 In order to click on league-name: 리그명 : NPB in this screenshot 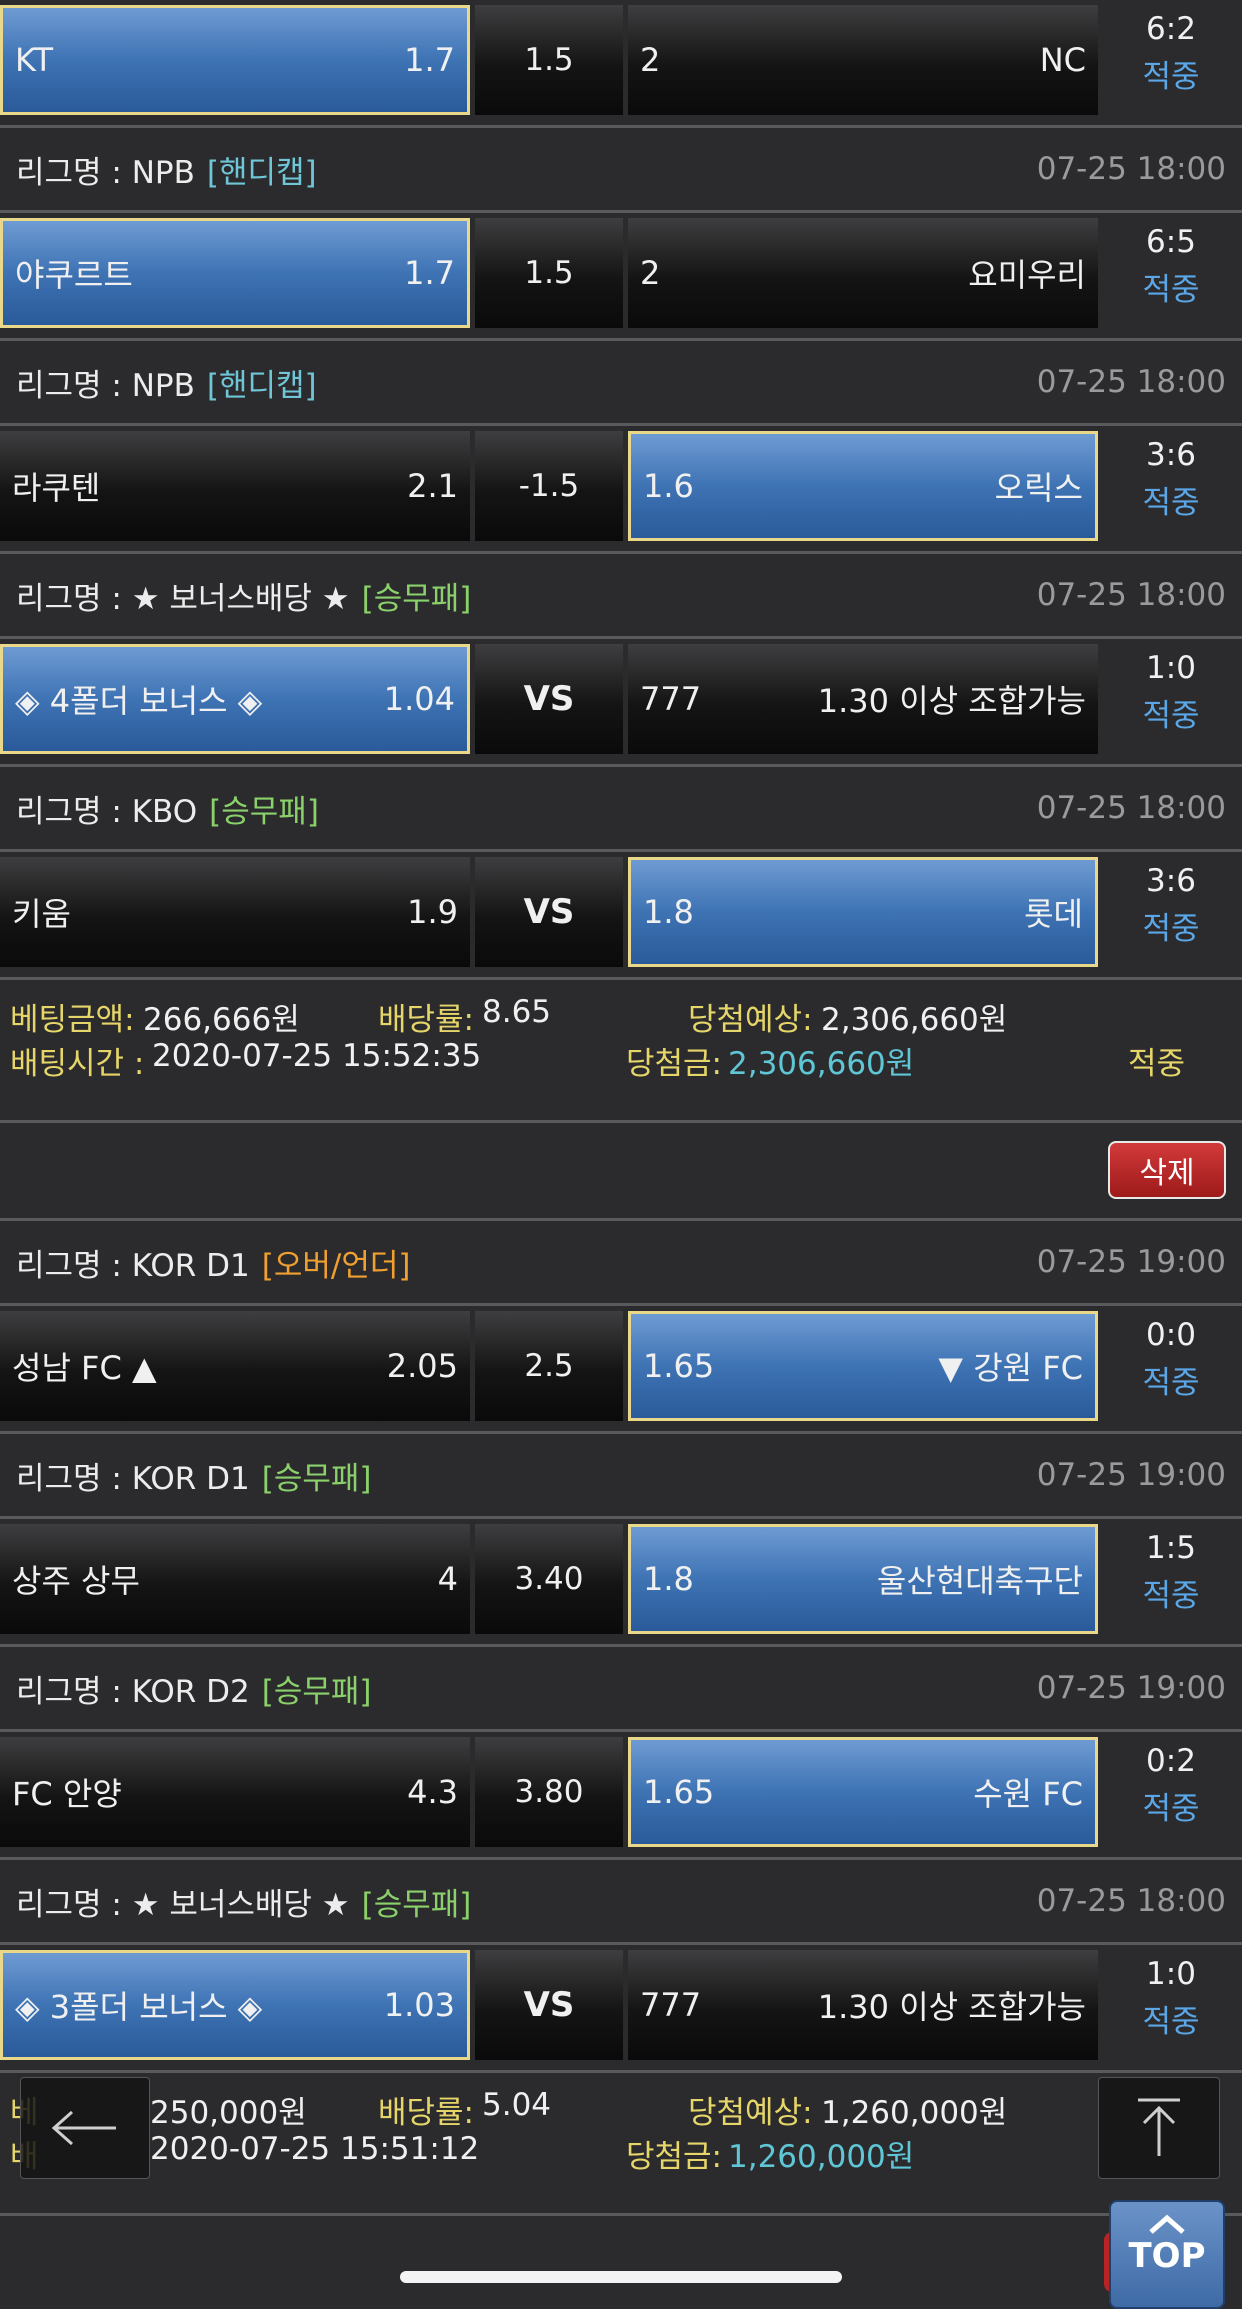, I will do `click(105, 172)`.